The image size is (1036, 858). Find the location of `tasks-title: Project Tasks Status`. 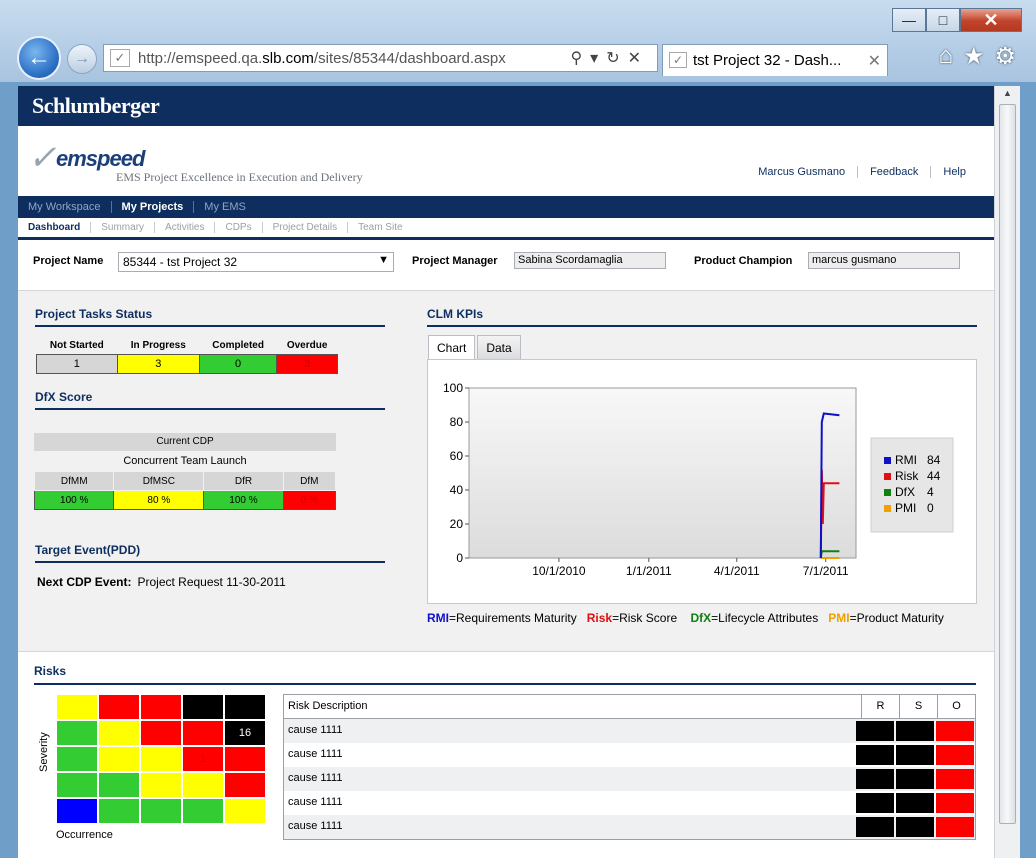

tasks-title: Project Tasks Status is located at coordinates (210, 317).